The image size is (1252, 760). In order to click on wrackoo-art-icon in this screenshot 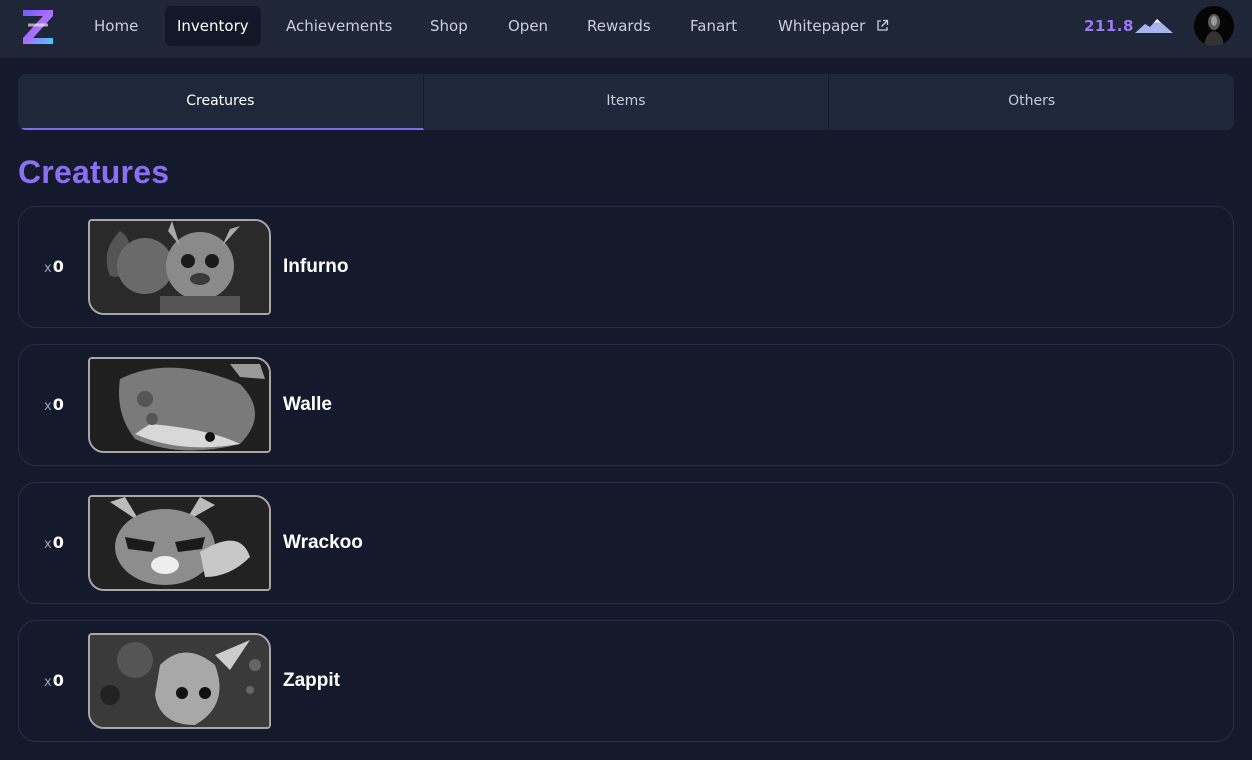, I will do `click(179, 543)`.